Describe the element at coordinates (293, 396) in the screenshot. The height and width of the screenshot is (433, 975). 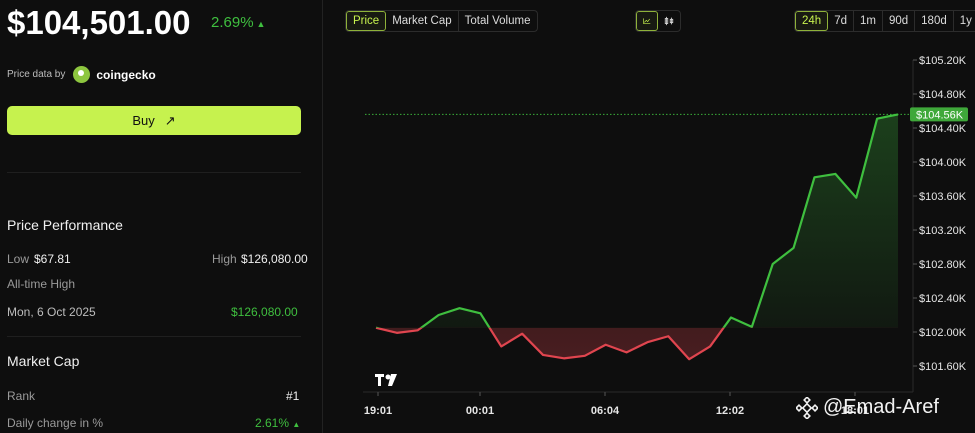
I see `rank-value: #1` at that location.